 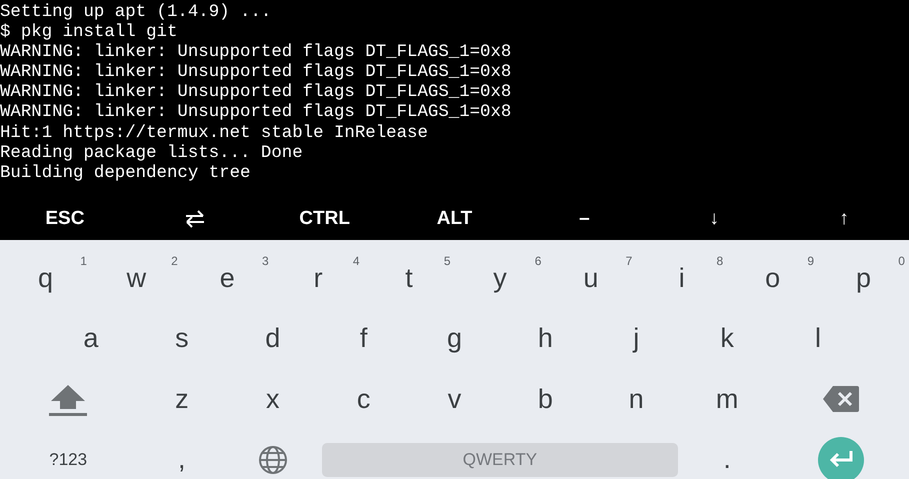 I want to click on number-hint: 9, so click(x=810, y=261).